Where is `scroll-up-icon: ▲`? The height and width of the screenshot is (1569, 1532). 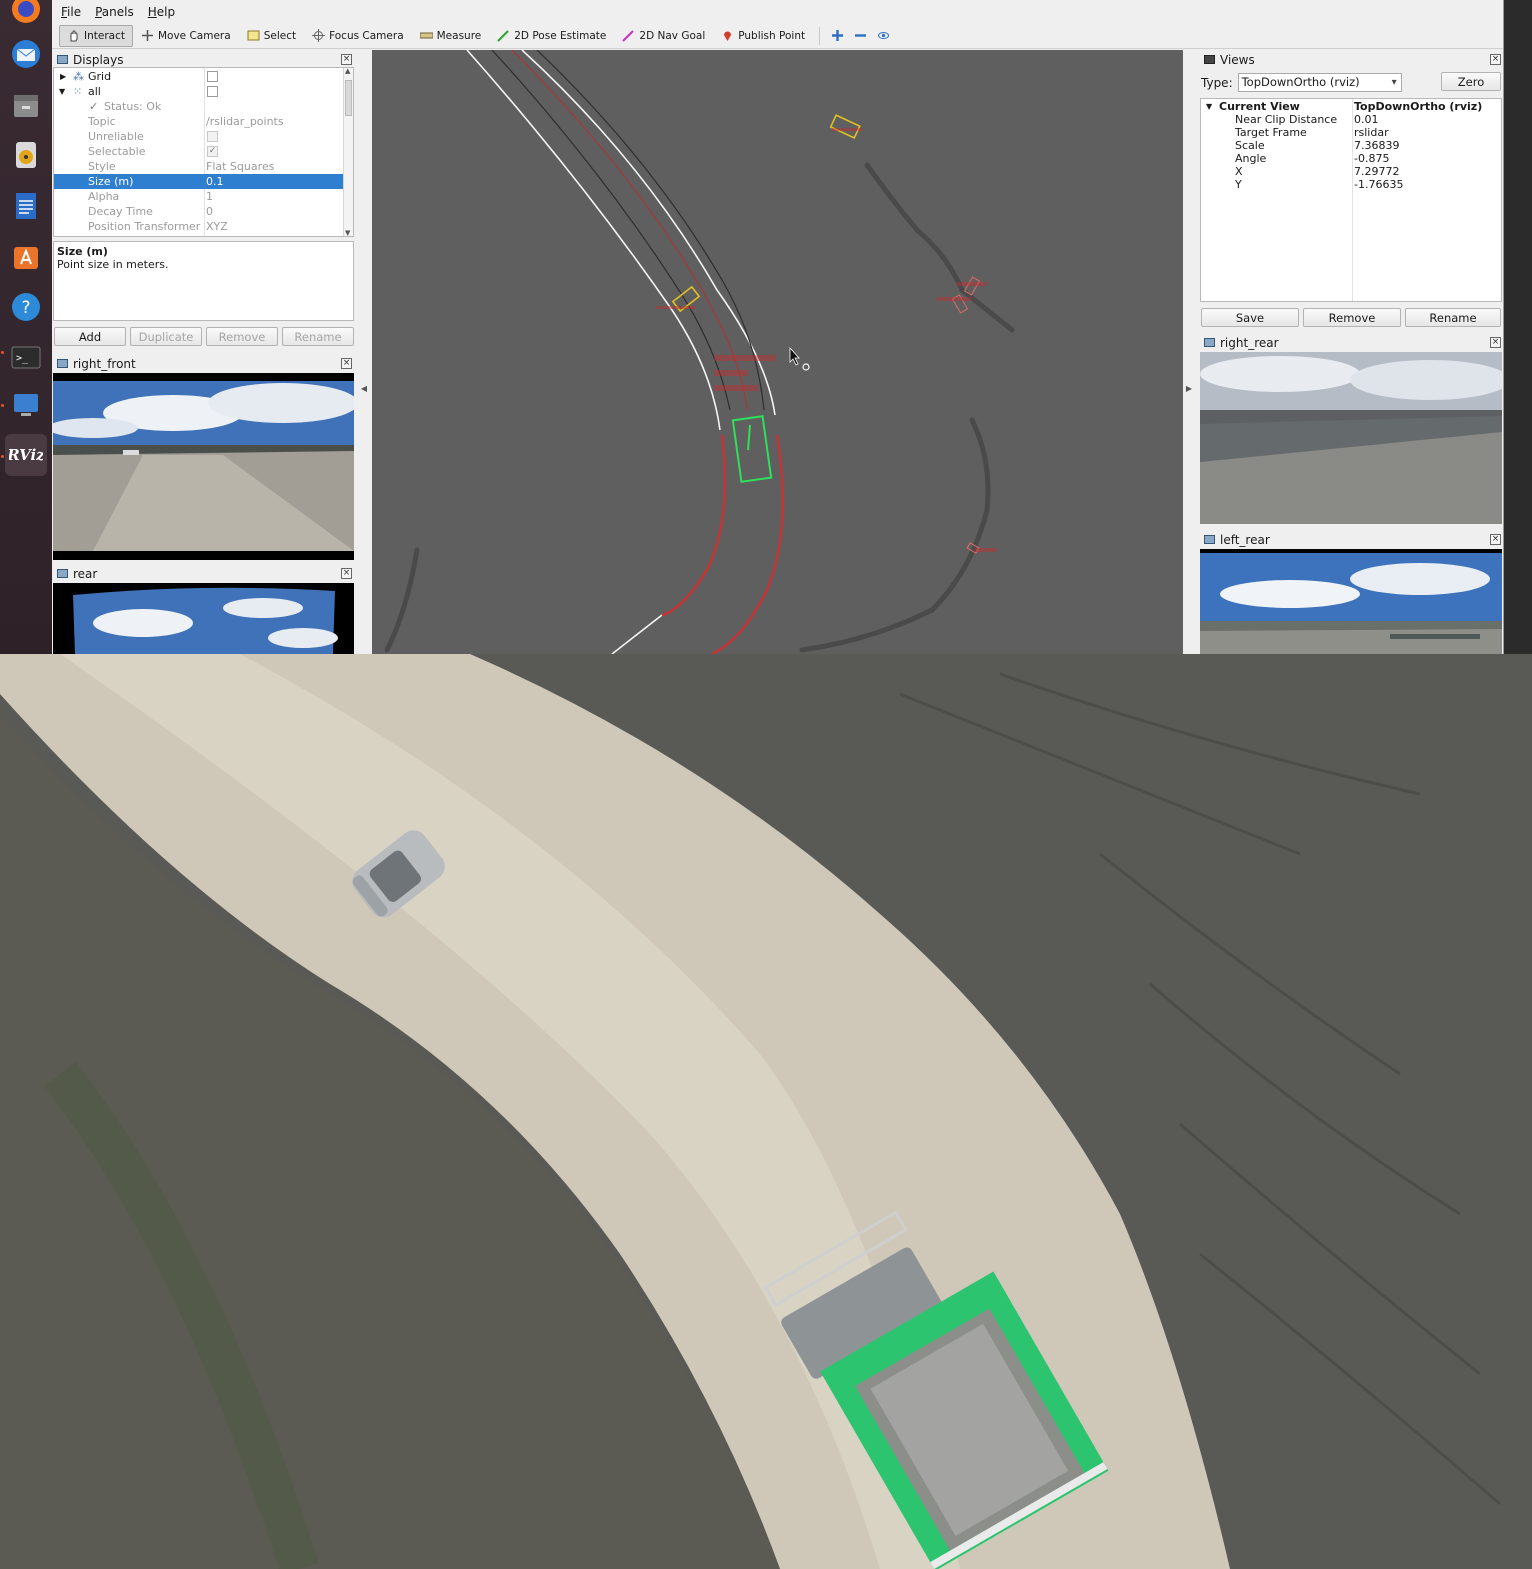
scroll-up-icon: ▲ is located at coordinates (347, 71).